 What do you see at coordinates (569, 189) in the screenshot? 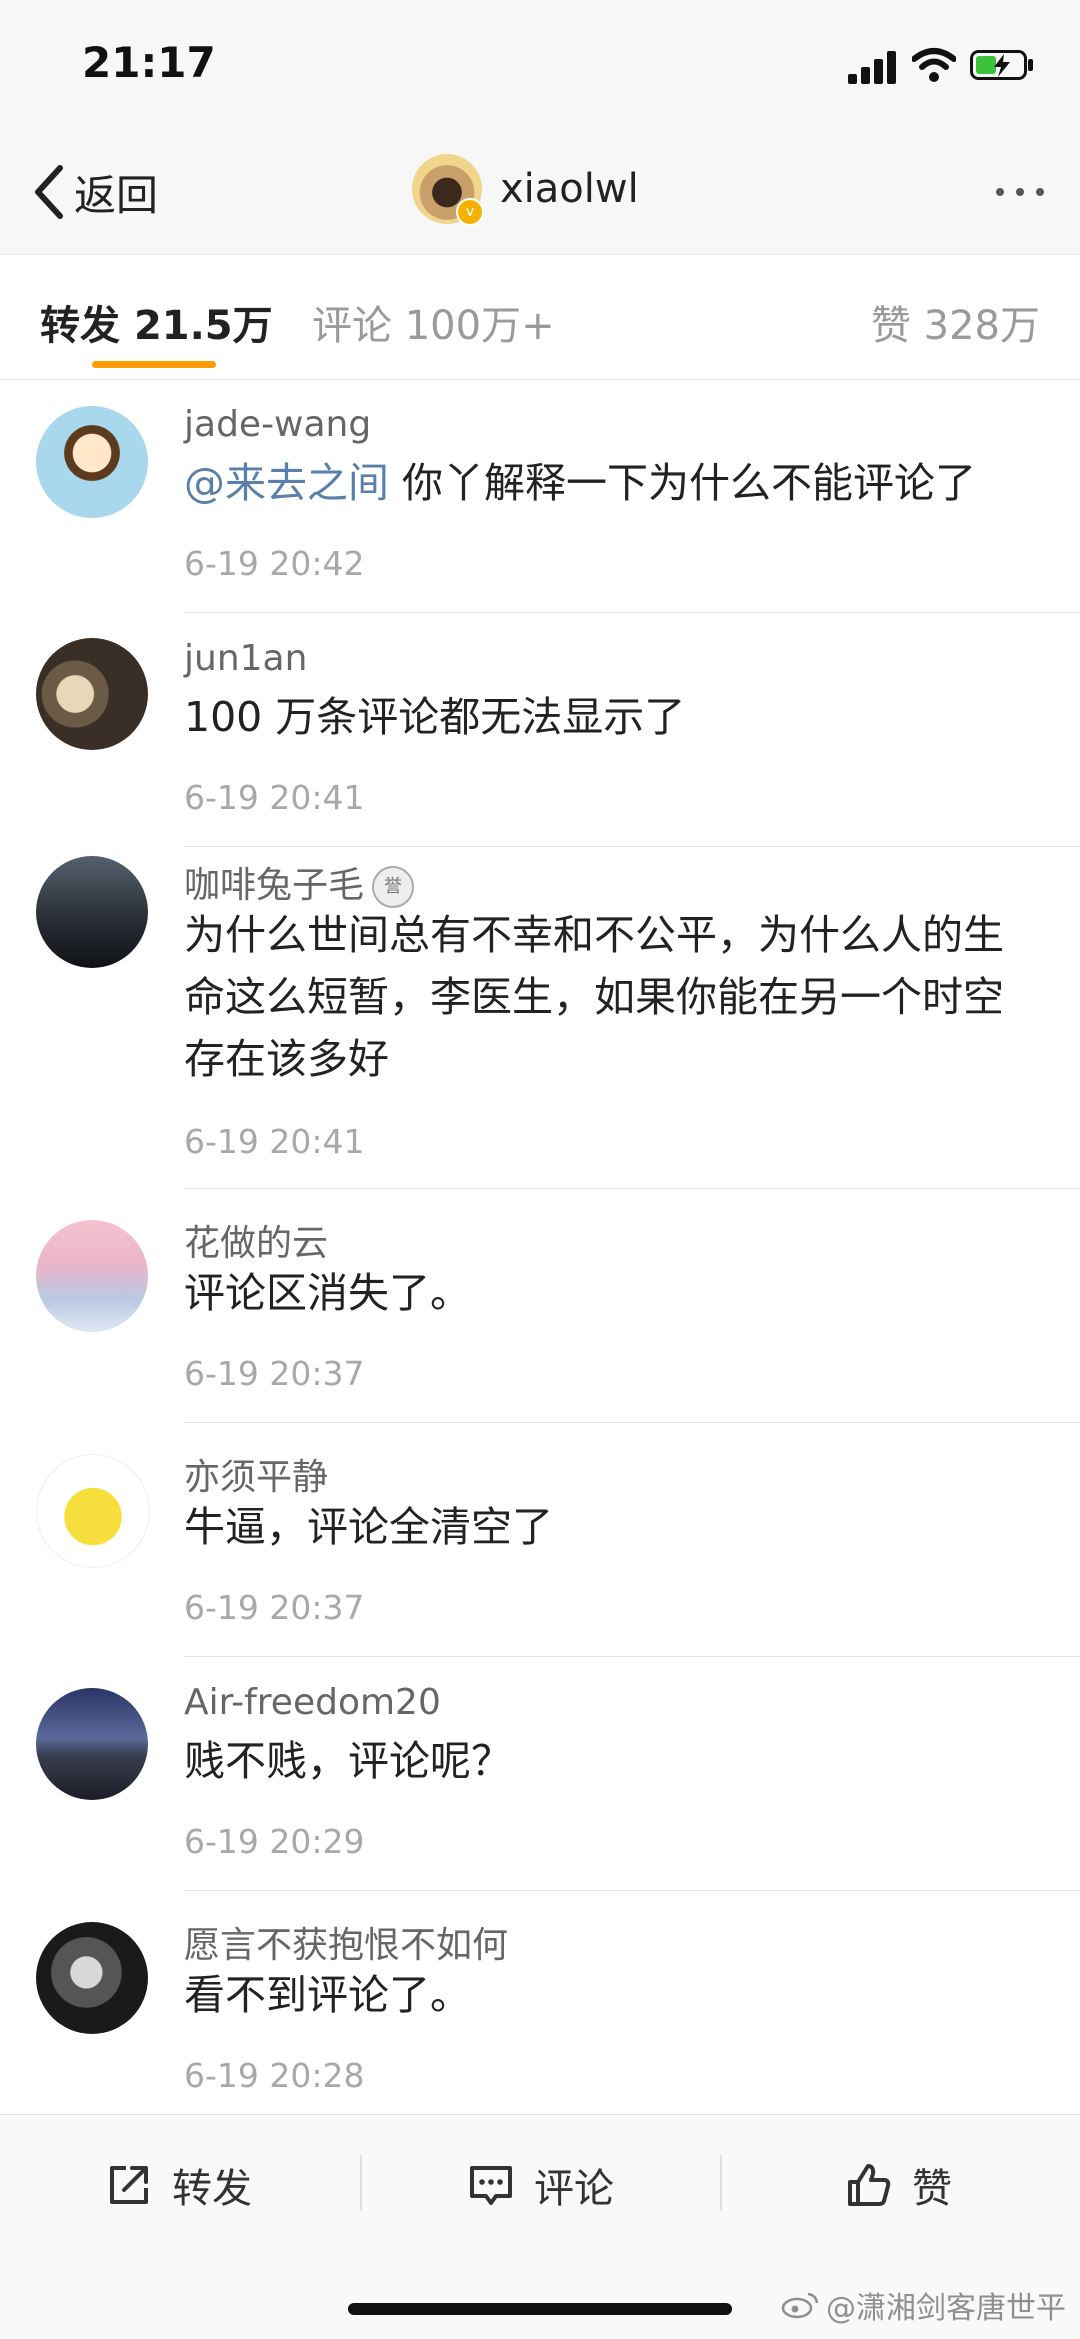
I see `author-name: xiaolwl` at bounding box center [569, 189].